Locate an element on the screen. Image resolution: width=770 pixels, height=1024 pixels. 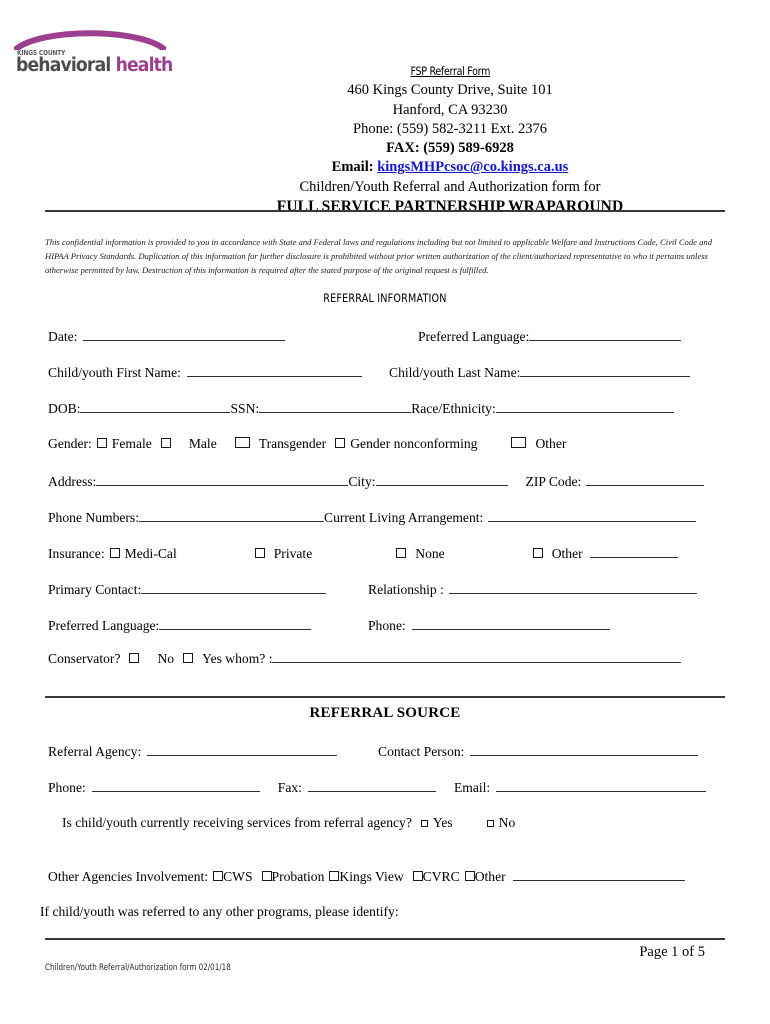
preferred-language-2-input is located at coordinates (235, 623).